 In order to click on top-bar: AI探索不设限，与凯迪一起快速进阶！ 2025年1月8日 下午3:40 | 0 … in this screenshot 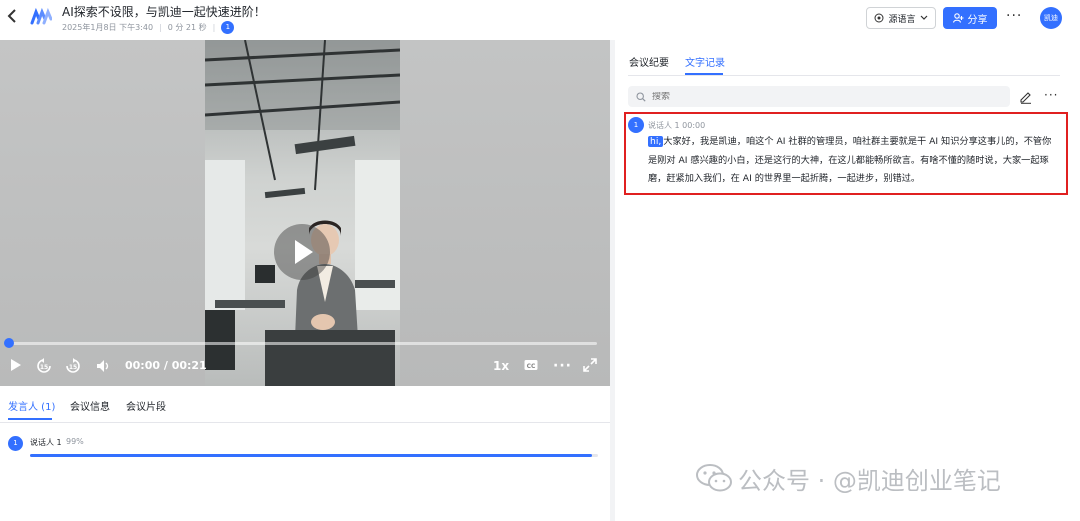, I will do `click(540, 19)`.